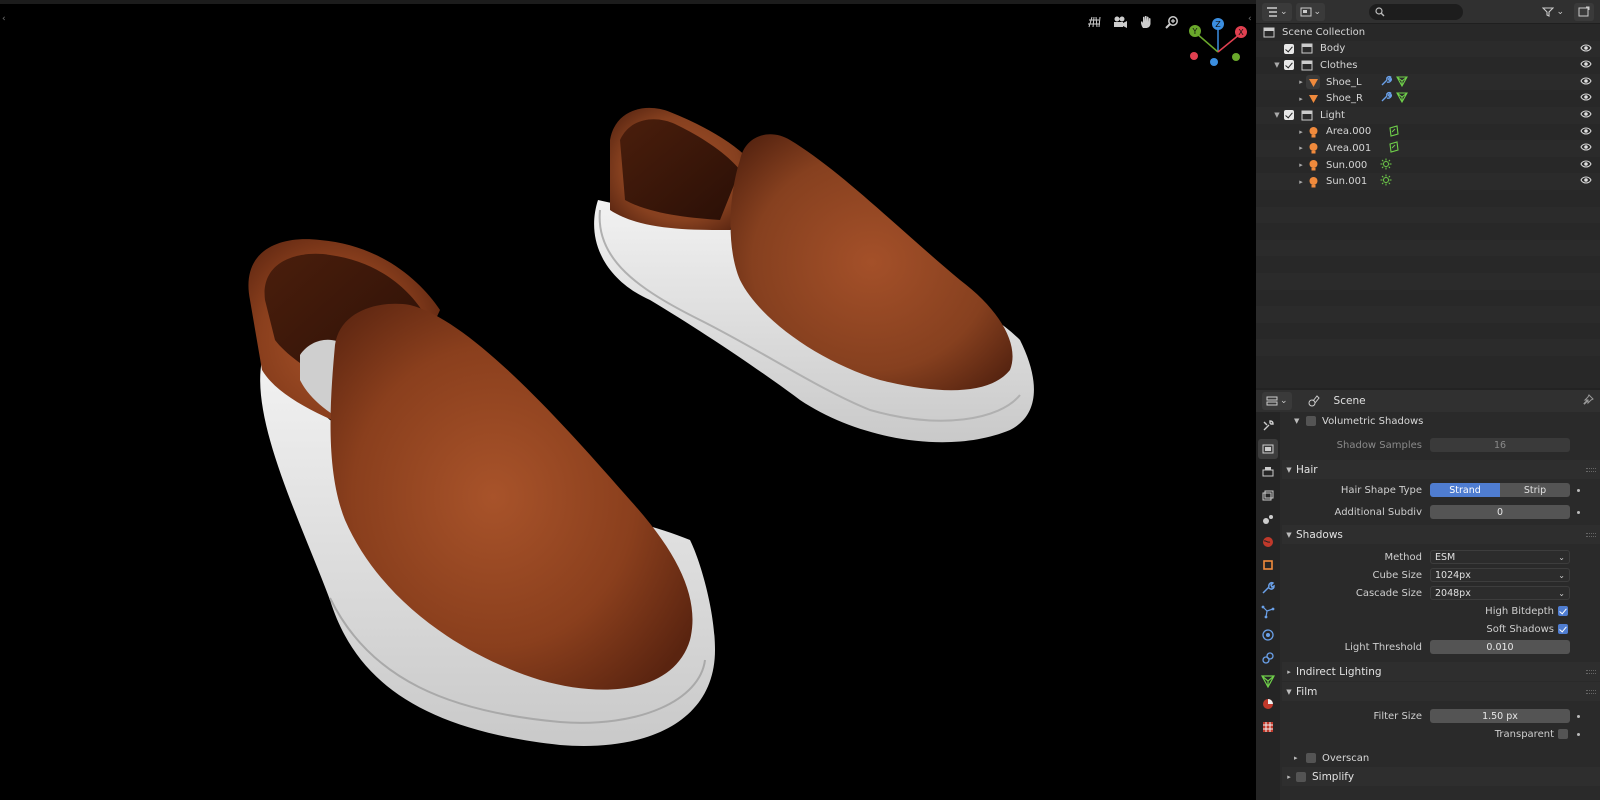 The image size is (1600, 800). Describe the element at coordinates (1268, 635) in the screenshot. I see `tab-physics` at that location.